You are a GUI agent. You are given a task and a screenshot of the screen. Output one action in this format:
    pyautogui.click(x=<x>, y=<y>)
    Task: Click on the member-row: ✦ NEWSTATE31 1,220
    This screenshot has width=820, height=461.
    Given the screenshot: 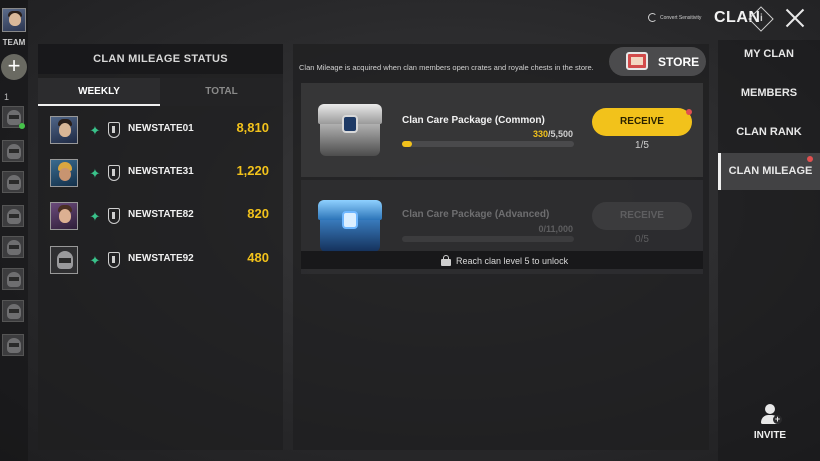 What is the action you would take?
    pyautogui.click(x=160, y=174)
    